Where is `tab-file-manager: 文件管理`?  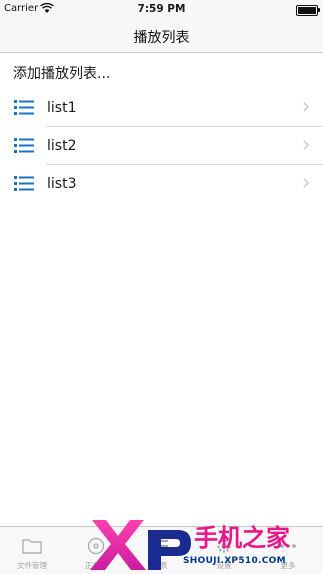
tab-file-manager: 文件管理 is located at coordinates (32, 550).